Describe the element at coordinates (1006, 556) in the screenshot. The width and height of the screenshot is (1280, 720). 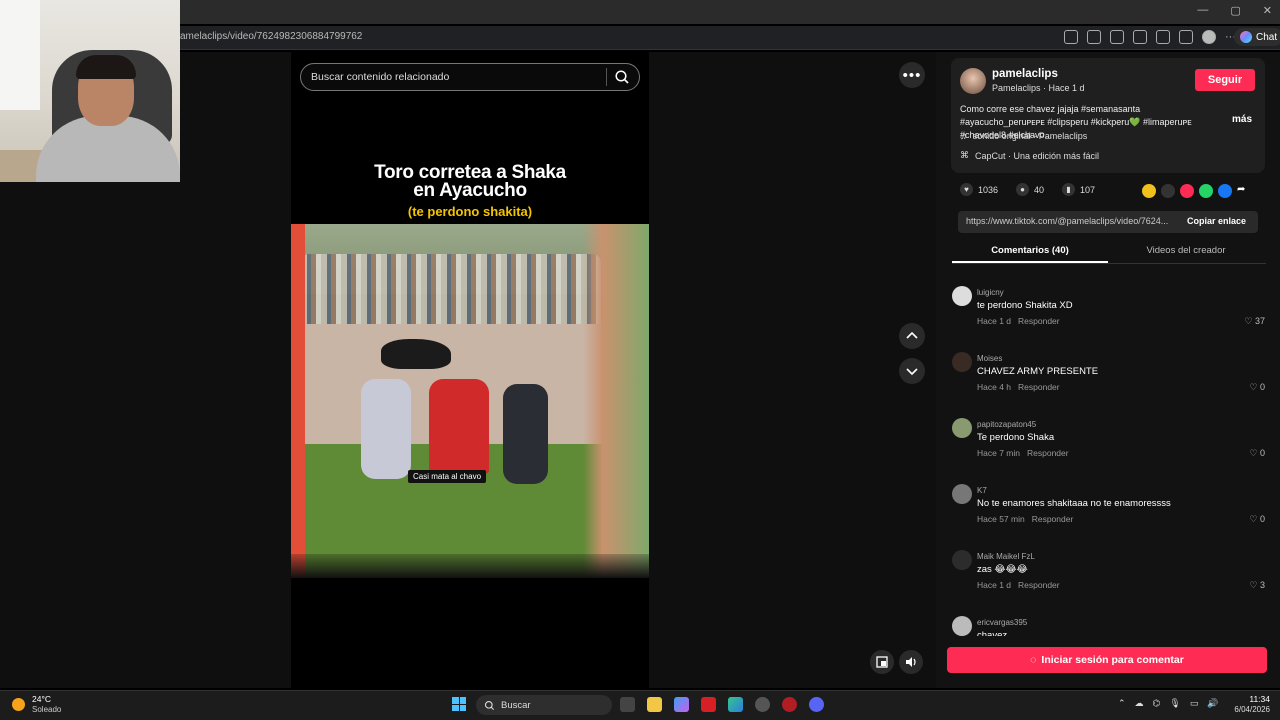
I see `commenter-name: Maik Maikel FzL` at that location.